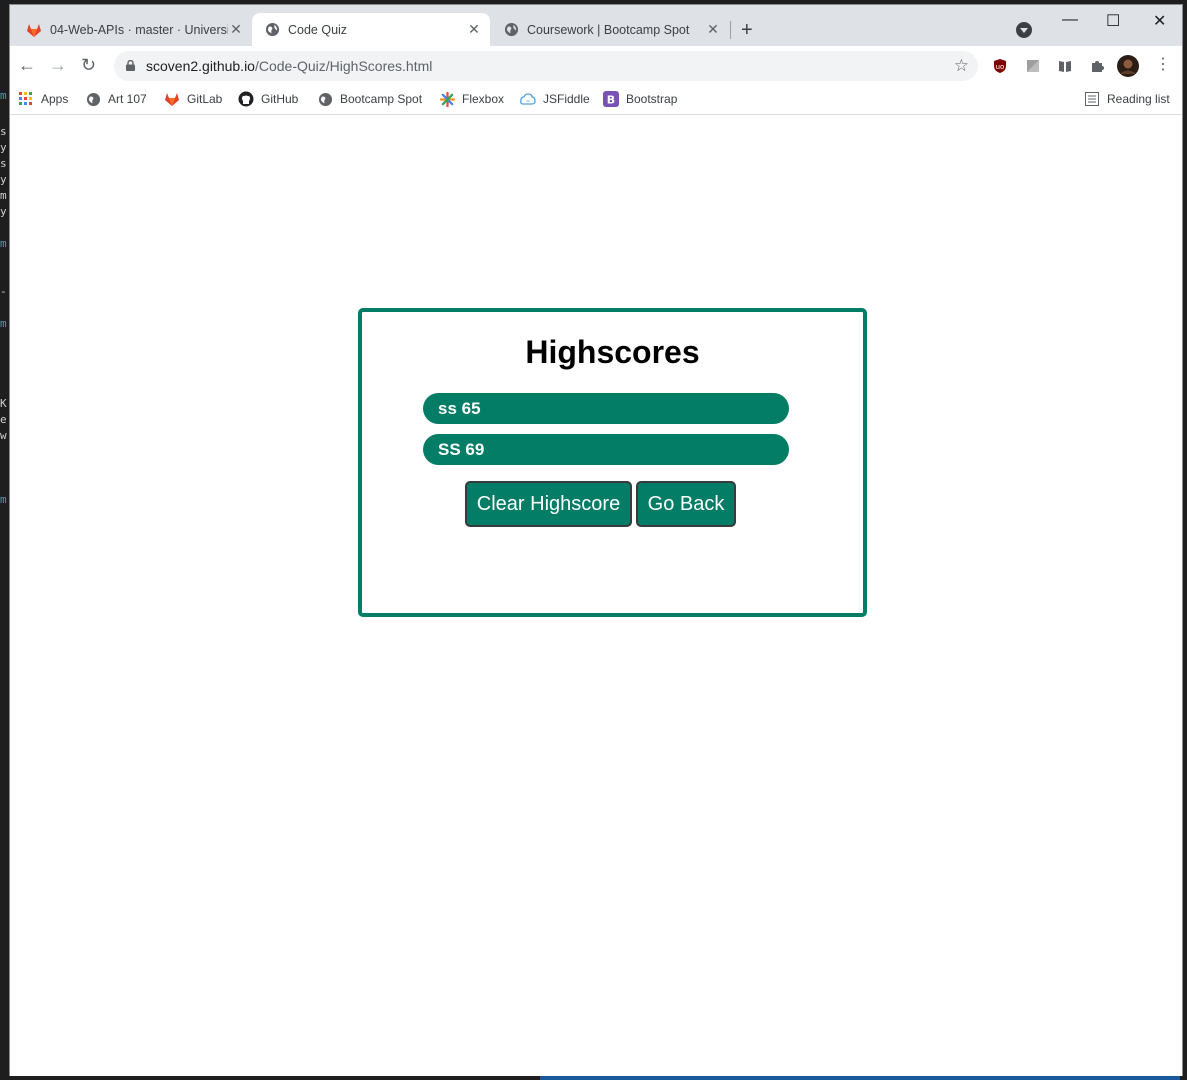  What do you see at coordinates (58, 65) in the screenshot?
I see `forward-arrow-icon: →` at bounding box center [58, 65].